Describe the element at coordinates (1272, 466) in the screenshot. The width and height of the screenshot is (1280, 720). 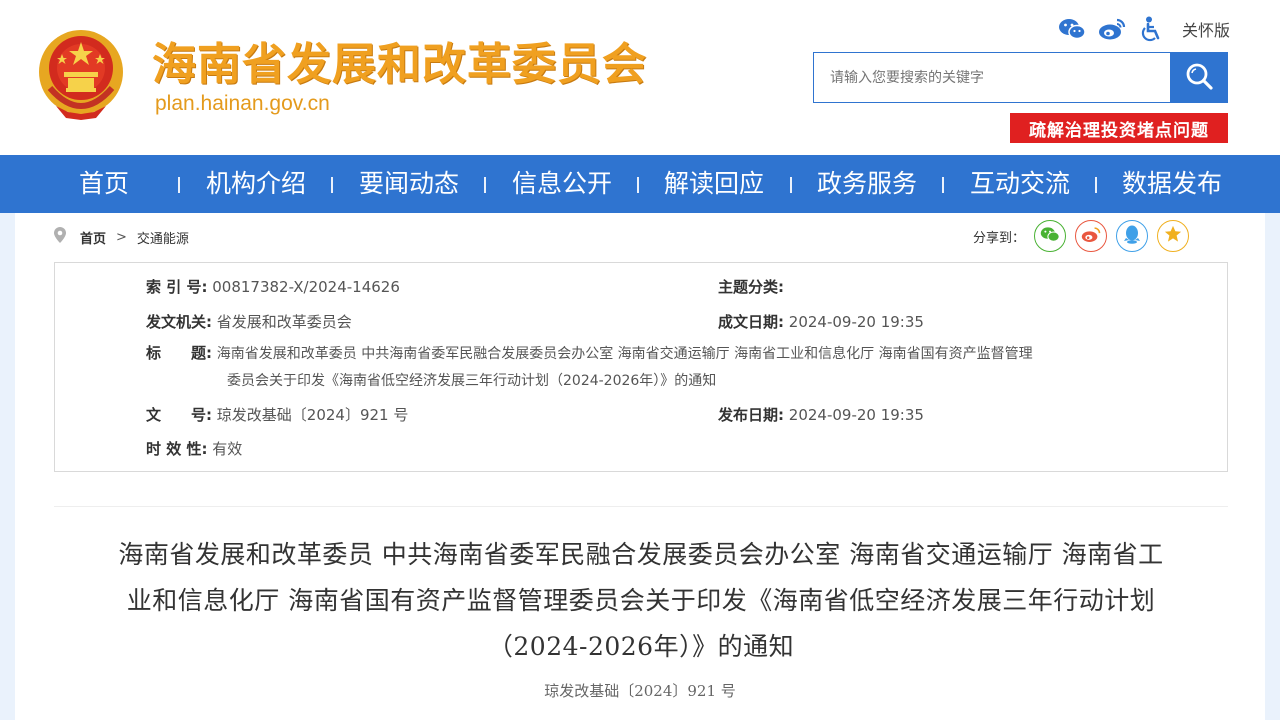
I see `right-background-strip` at that location.